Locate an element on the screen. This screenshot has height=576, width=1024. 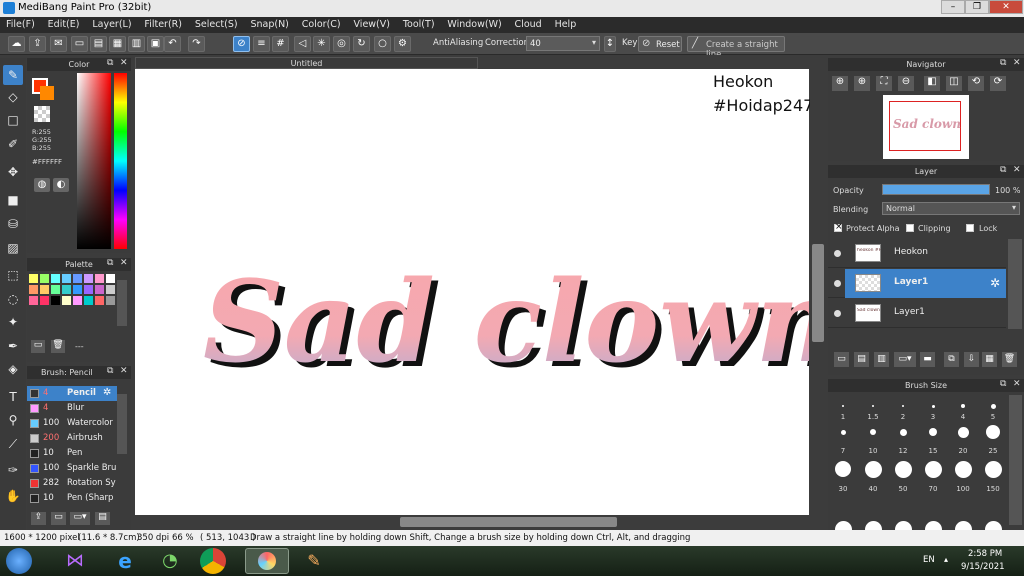
correction-select: 40 ▾ is located at coordinates (563, 43).